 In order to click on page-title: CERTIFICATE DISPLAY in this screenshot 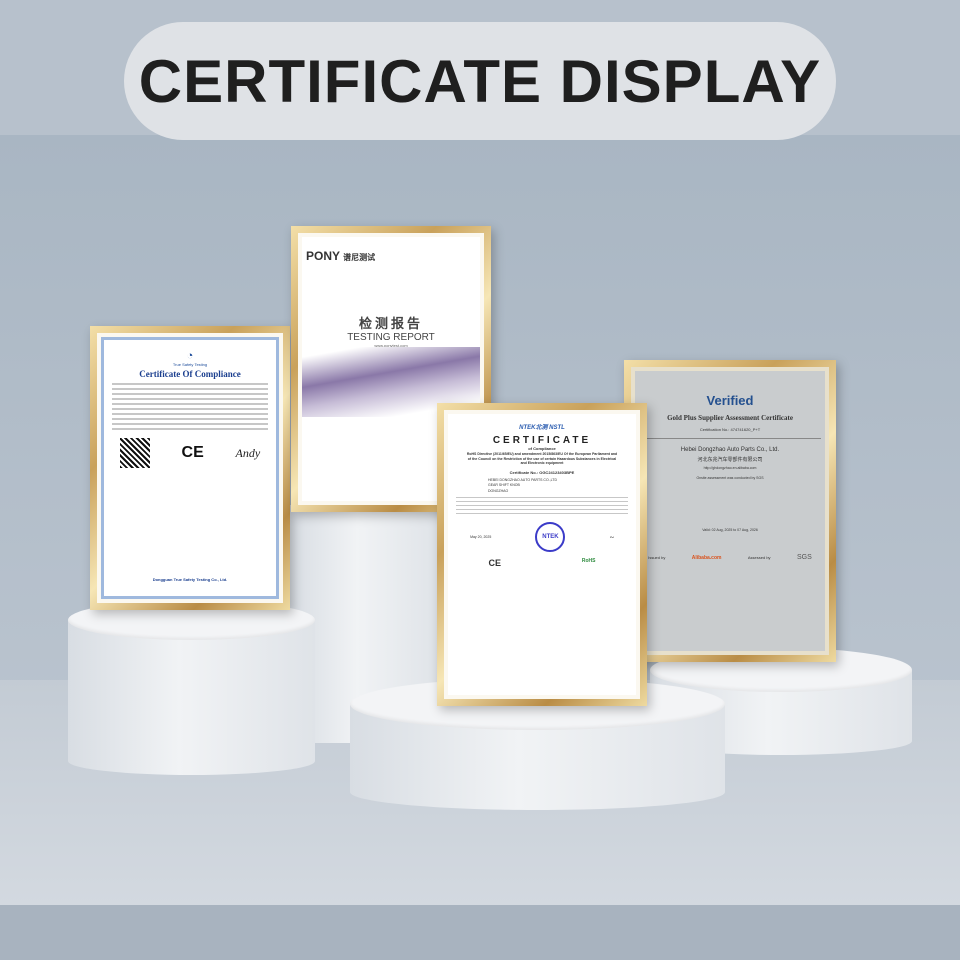, I will do `click(480, 81)`.